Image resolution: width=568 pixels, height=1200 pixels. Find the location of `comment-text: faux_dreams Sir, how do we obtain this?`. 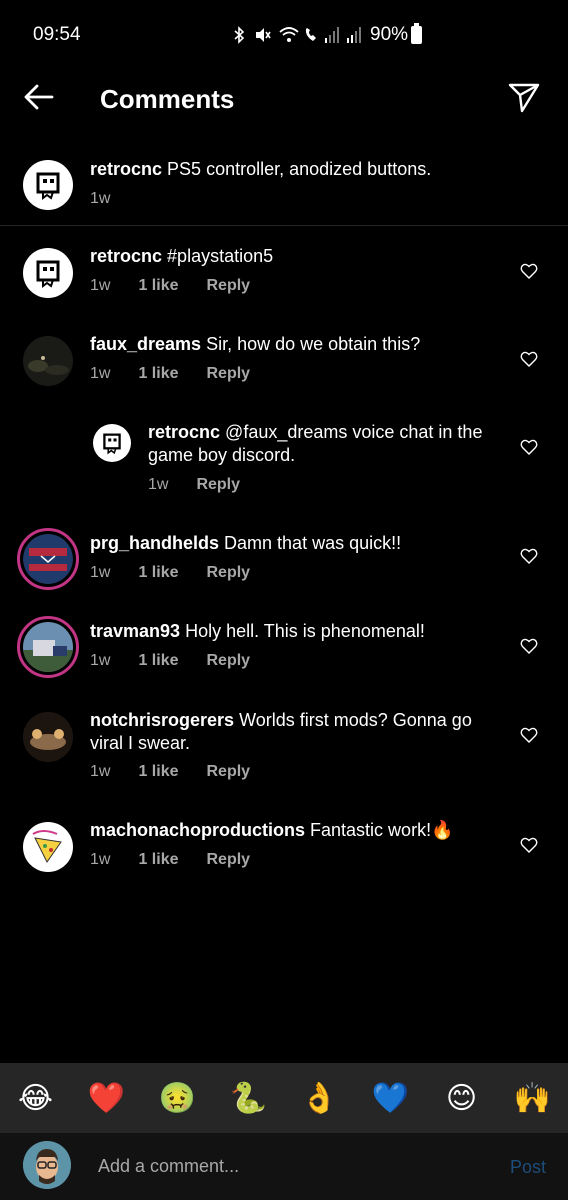

comment-text: faux_dreams Sir, how do we obtain this? is located at coordinates (255, 344).